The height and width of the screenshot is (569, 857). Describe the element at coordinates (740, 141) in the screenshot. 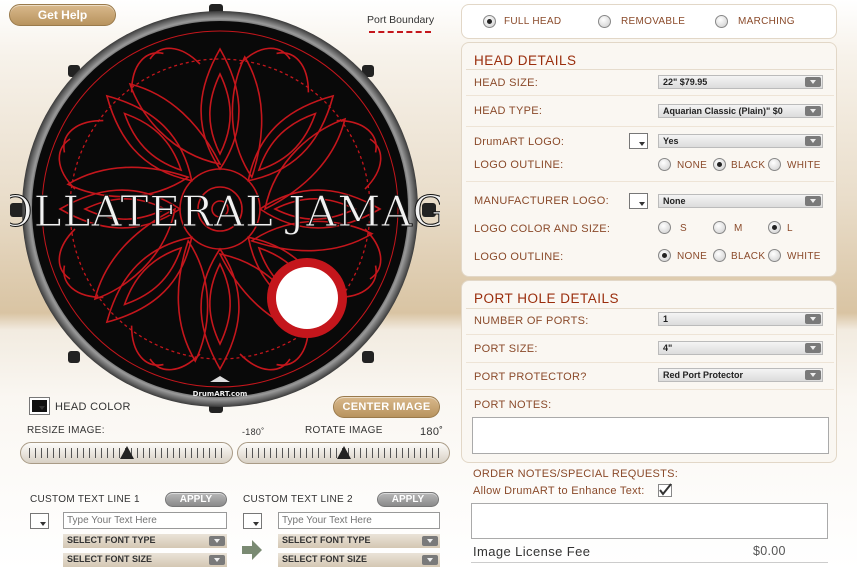

I see `drumart-logo-select: Yes` at that location.